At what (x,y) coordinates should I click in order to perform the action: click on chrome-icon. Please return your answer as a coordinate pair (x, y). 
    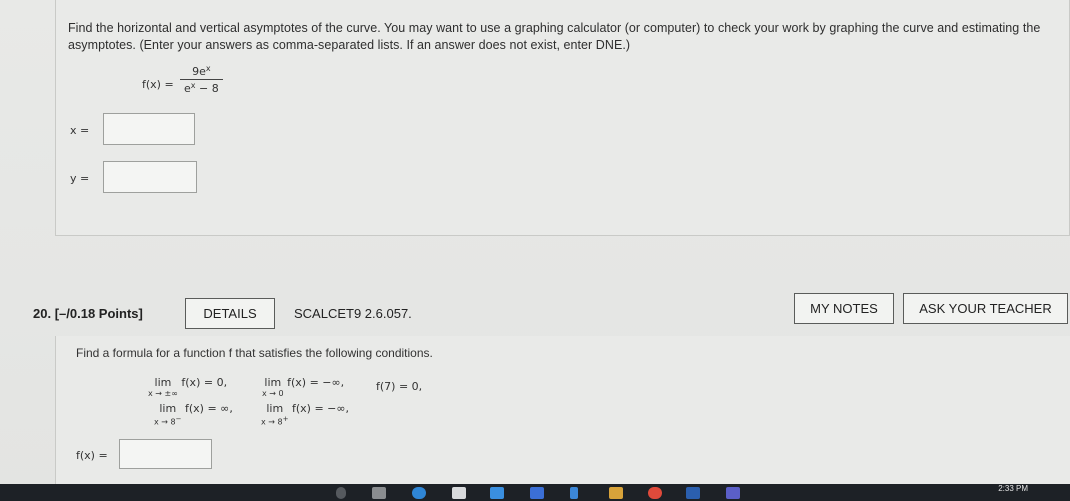
    Looking at the image, I should click on (655, 493).